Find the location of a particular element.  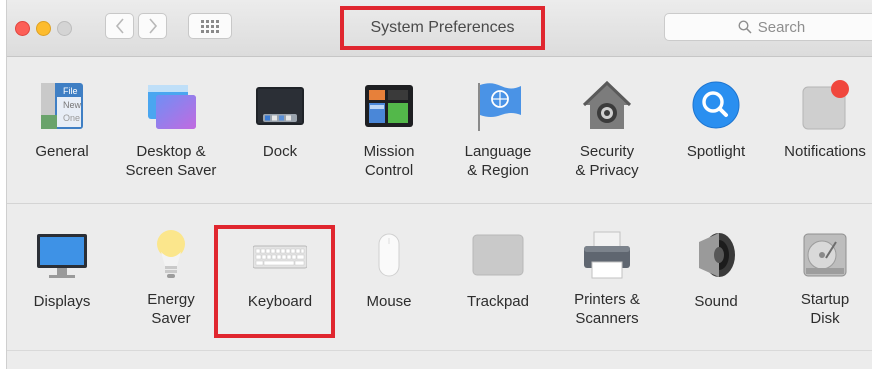

hard-disk-icon is located at coordinates (825, 255).